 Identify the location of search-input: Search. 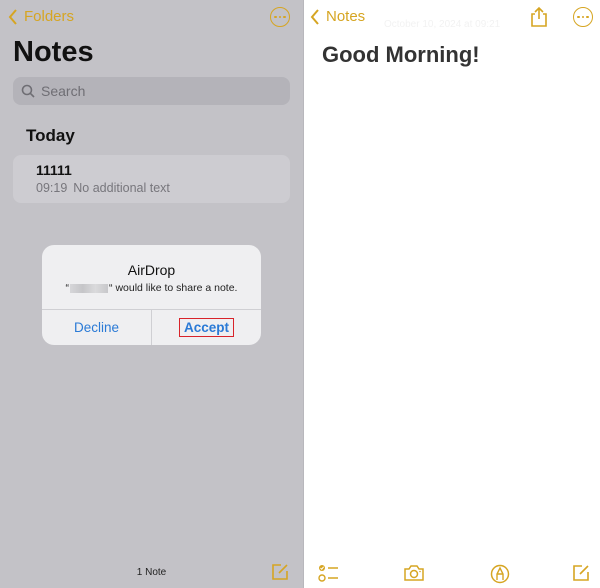
(151, 91).